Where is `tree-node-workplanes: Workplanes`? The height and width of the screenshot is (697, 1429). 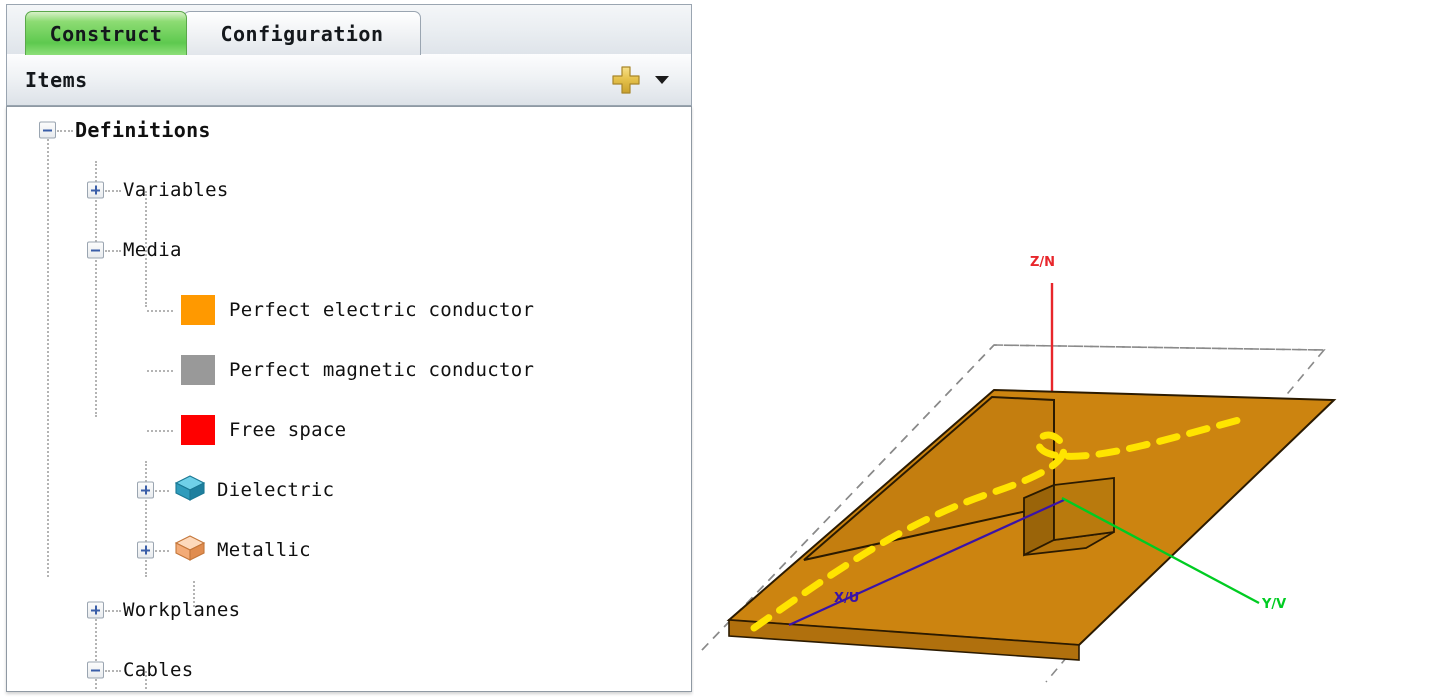
tree-node-workplanes: Workplanes is located at coordinates (349, 610).